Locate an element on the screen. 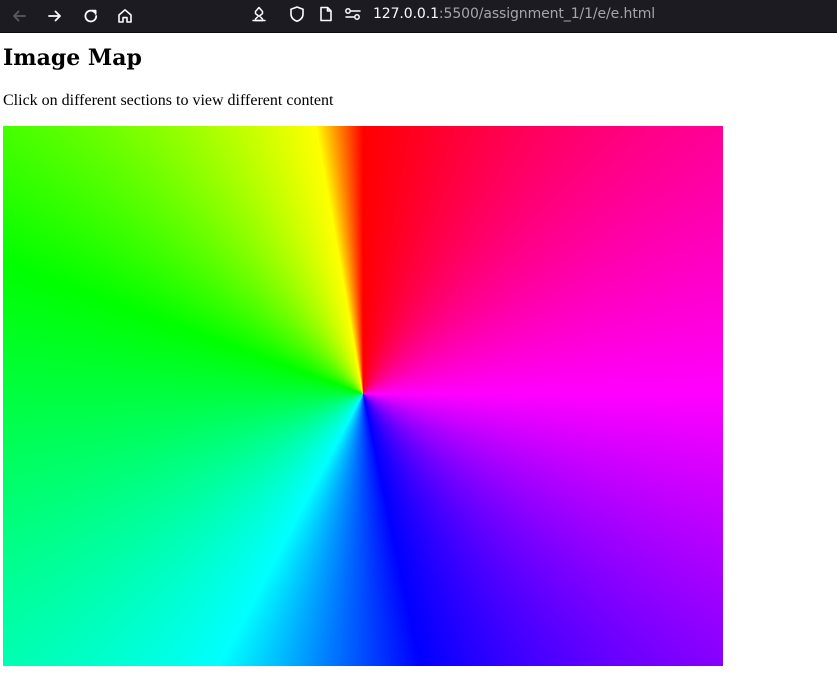  home-icon is located at coordinates (125, 16).